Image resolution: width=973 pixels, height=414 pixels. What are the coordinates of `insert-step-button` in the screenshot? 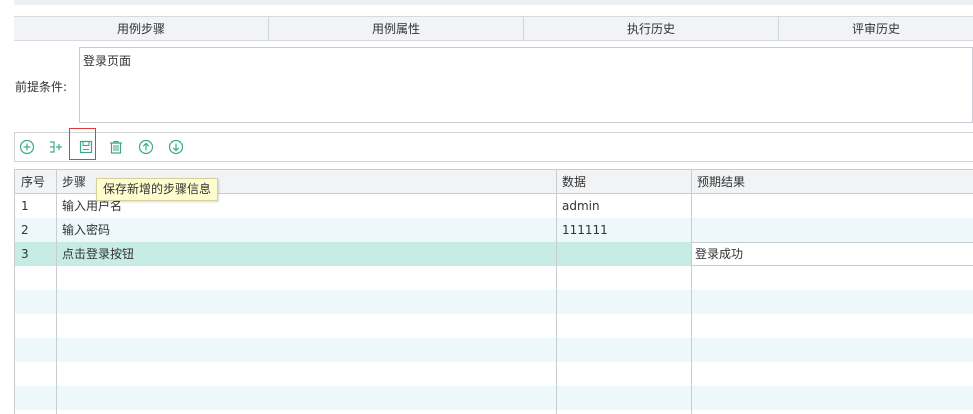 It's located at (56, 147).